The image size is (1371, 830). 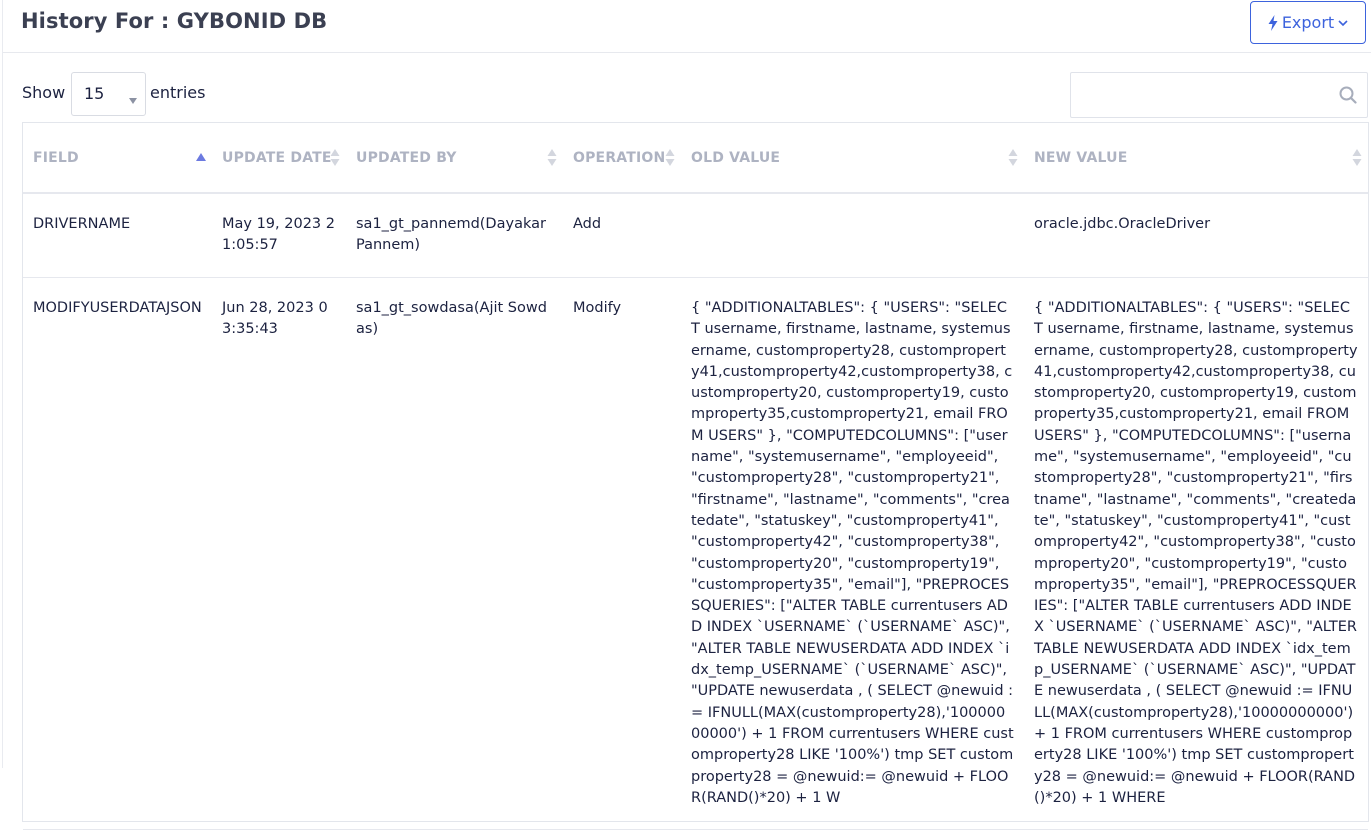 I want to click on cell-updated-by: sa1_gt_pannemd(Dayakar Pannem), so click(x=454, y=235).